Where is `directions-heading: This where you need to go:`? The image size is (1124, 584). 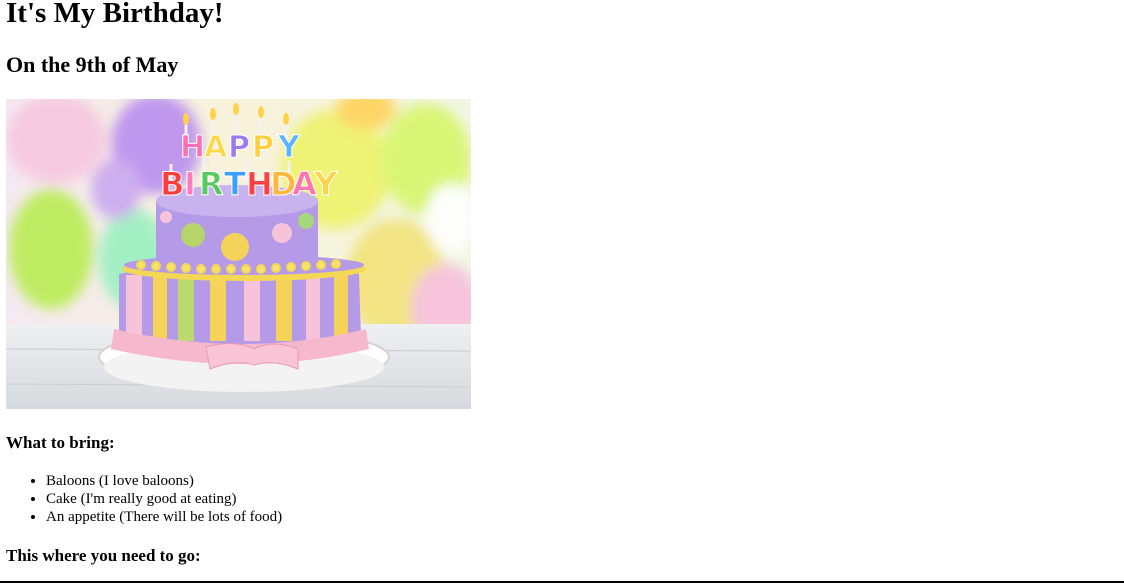
directions-heading: This where you need to go: is located at coordinates (103, 555).